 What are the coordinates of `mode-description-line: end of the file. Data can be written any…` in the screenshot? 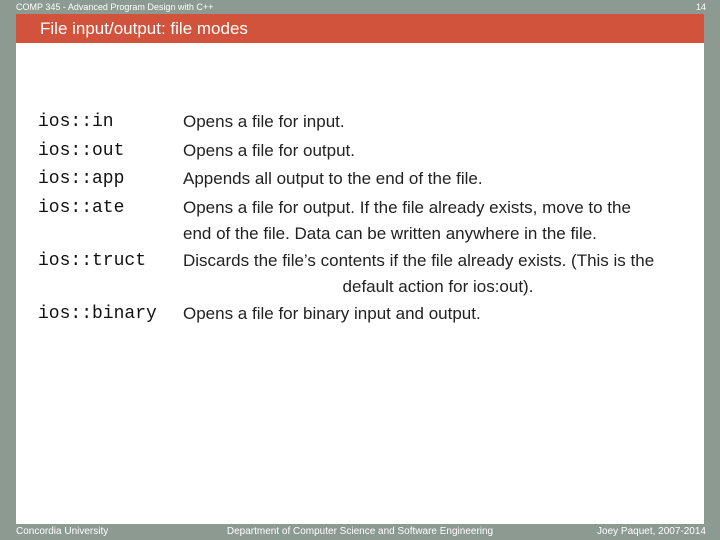 It's located at (390, 233).